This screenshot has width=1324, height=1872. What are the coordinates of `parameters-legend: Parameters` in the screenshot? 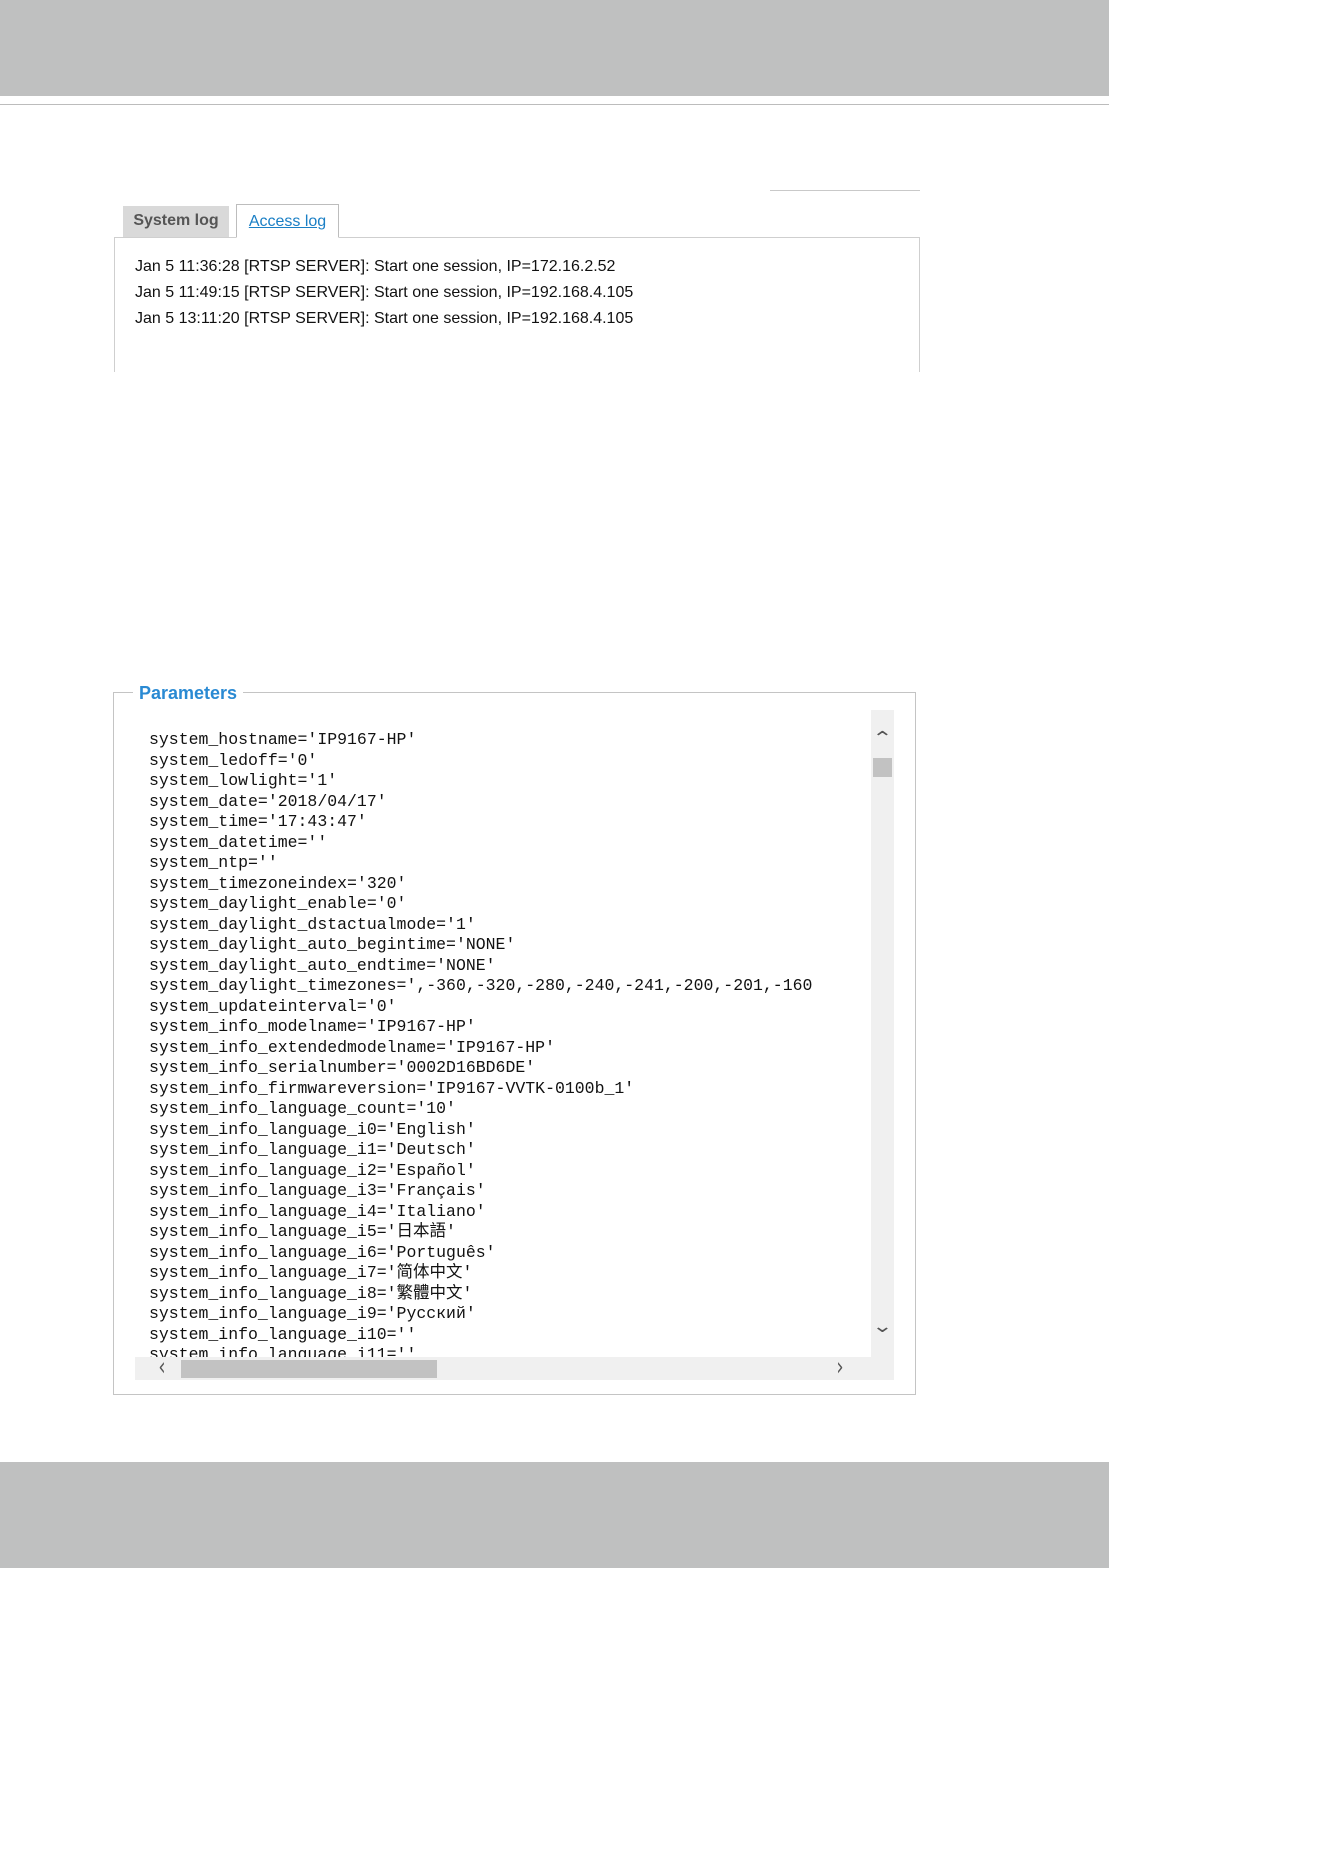 It's located at (188, 693).